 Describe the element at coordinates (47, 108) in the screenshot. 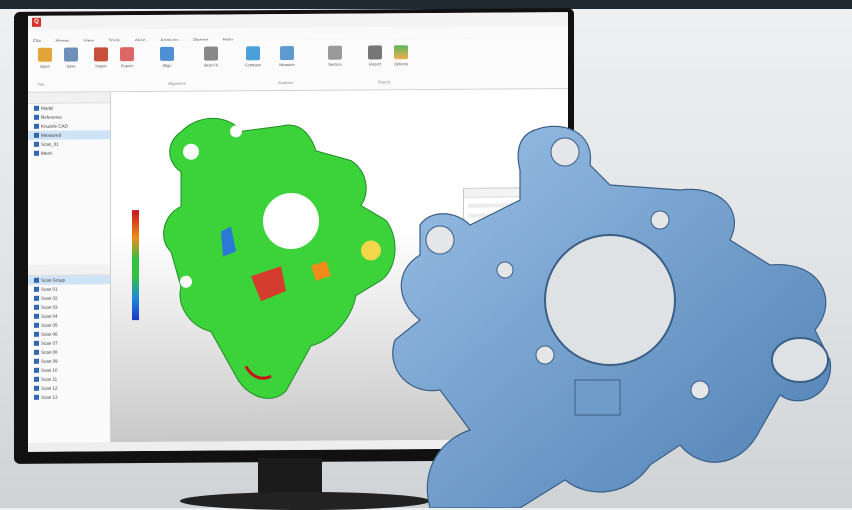

I see `tree-label: Model` at that location.